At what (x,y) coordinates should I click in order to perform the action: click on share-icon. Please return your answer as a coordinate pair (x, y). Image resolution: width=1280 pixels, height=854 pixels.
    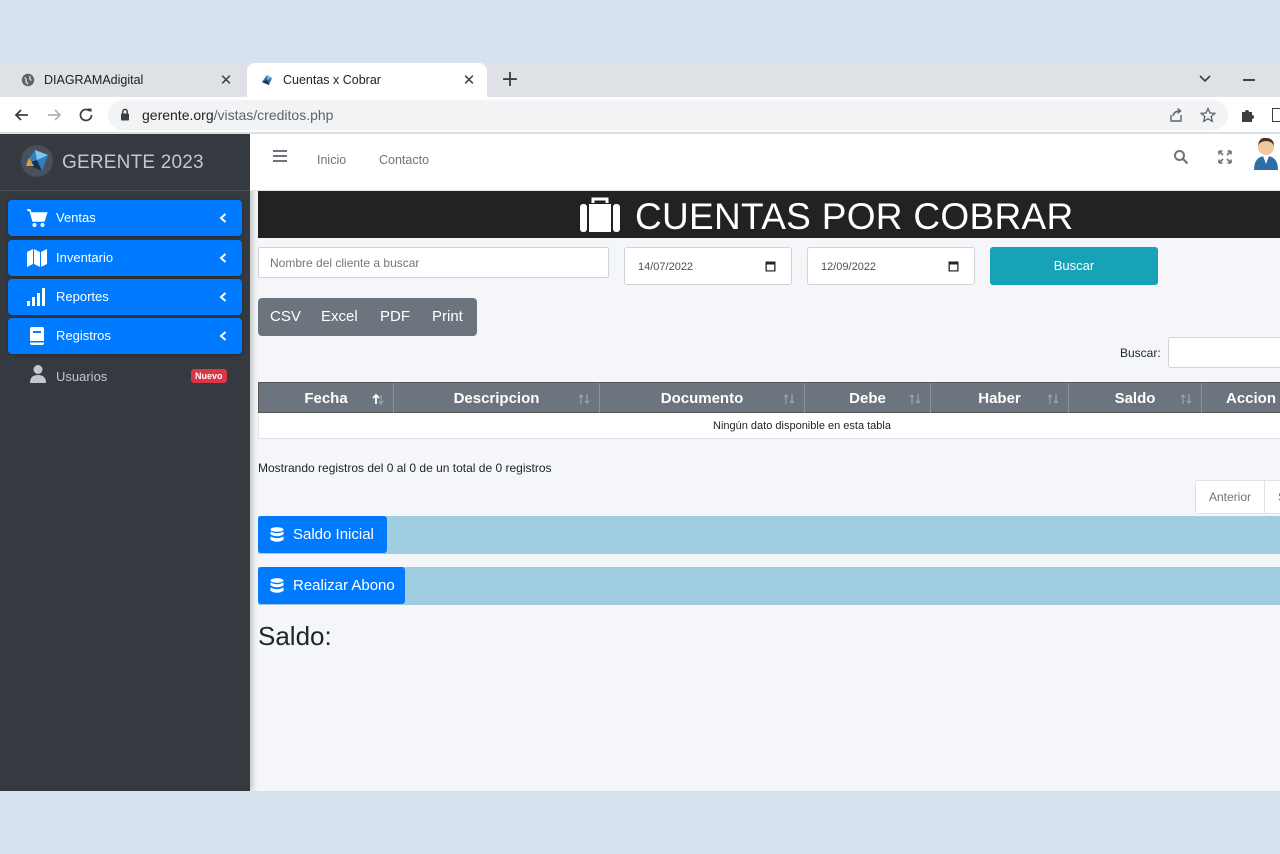
    Looking at the image, I should click on (1176, 115).